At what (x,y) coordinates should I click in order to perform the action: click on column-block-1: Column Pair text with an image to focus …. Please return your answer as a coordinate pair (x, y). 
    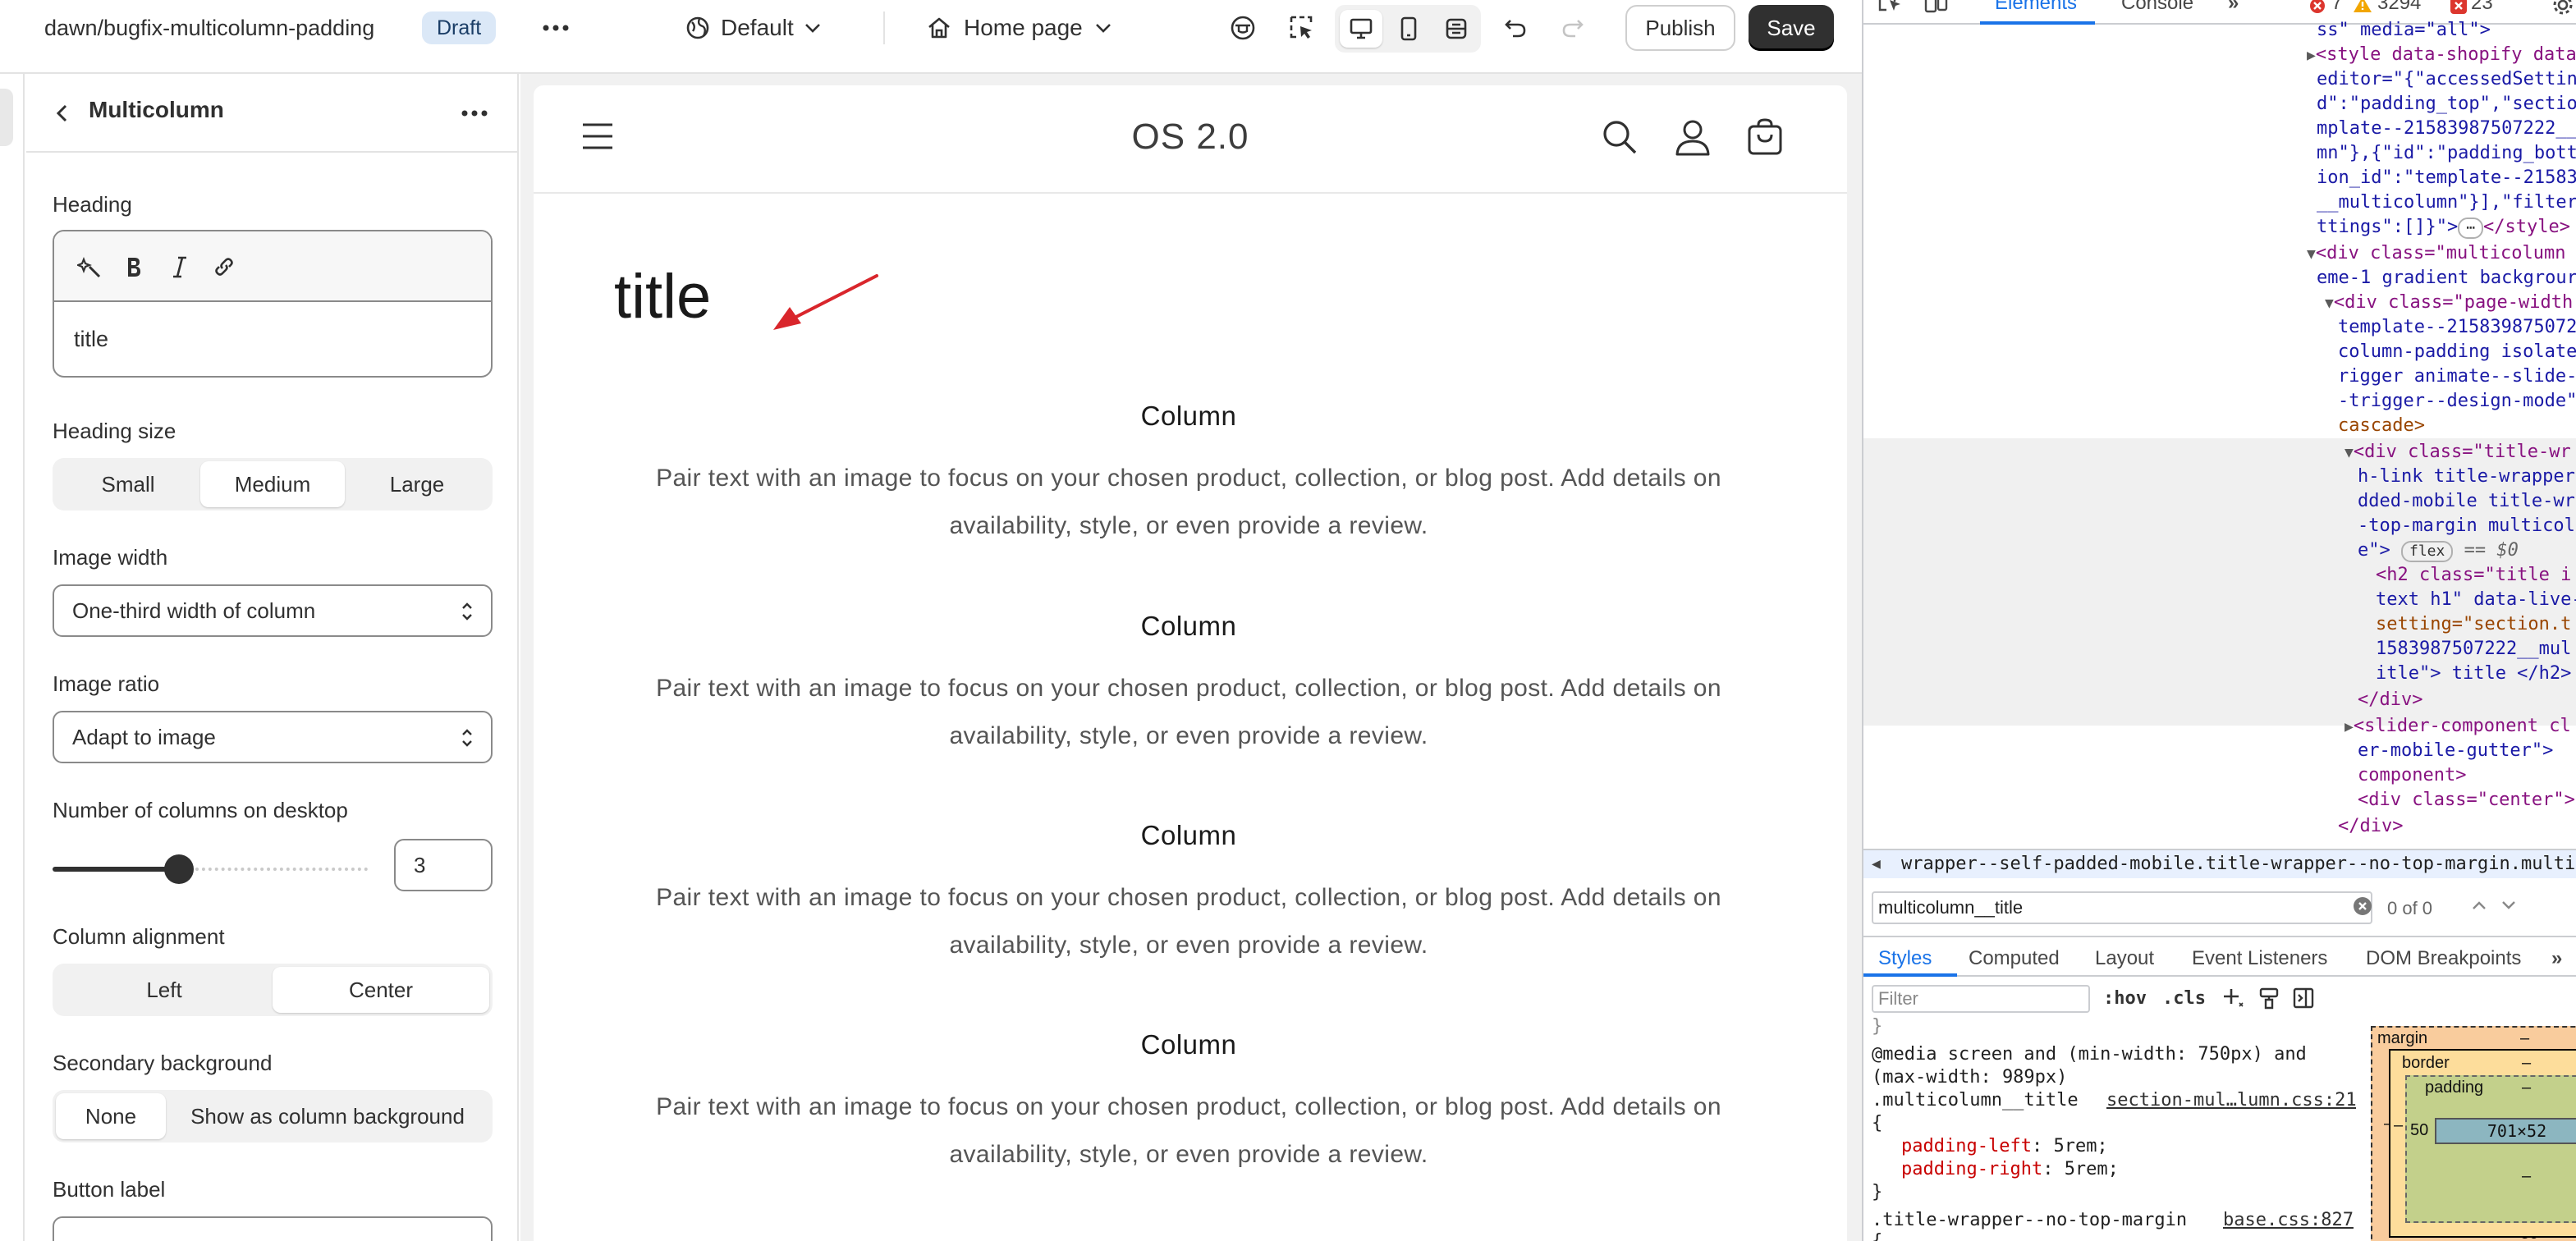
    Looking at the image, I should click on (1189, 475).